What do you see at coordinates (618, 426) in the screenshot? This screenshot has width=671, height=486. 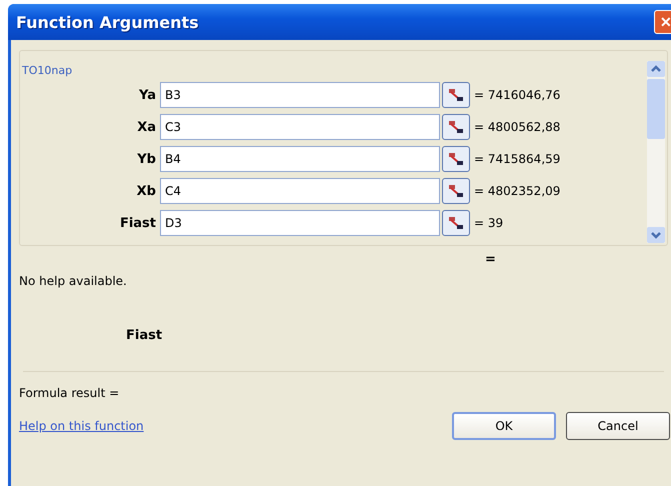 I see `dialog-button: Cancel` at bounding box center [618, 426].